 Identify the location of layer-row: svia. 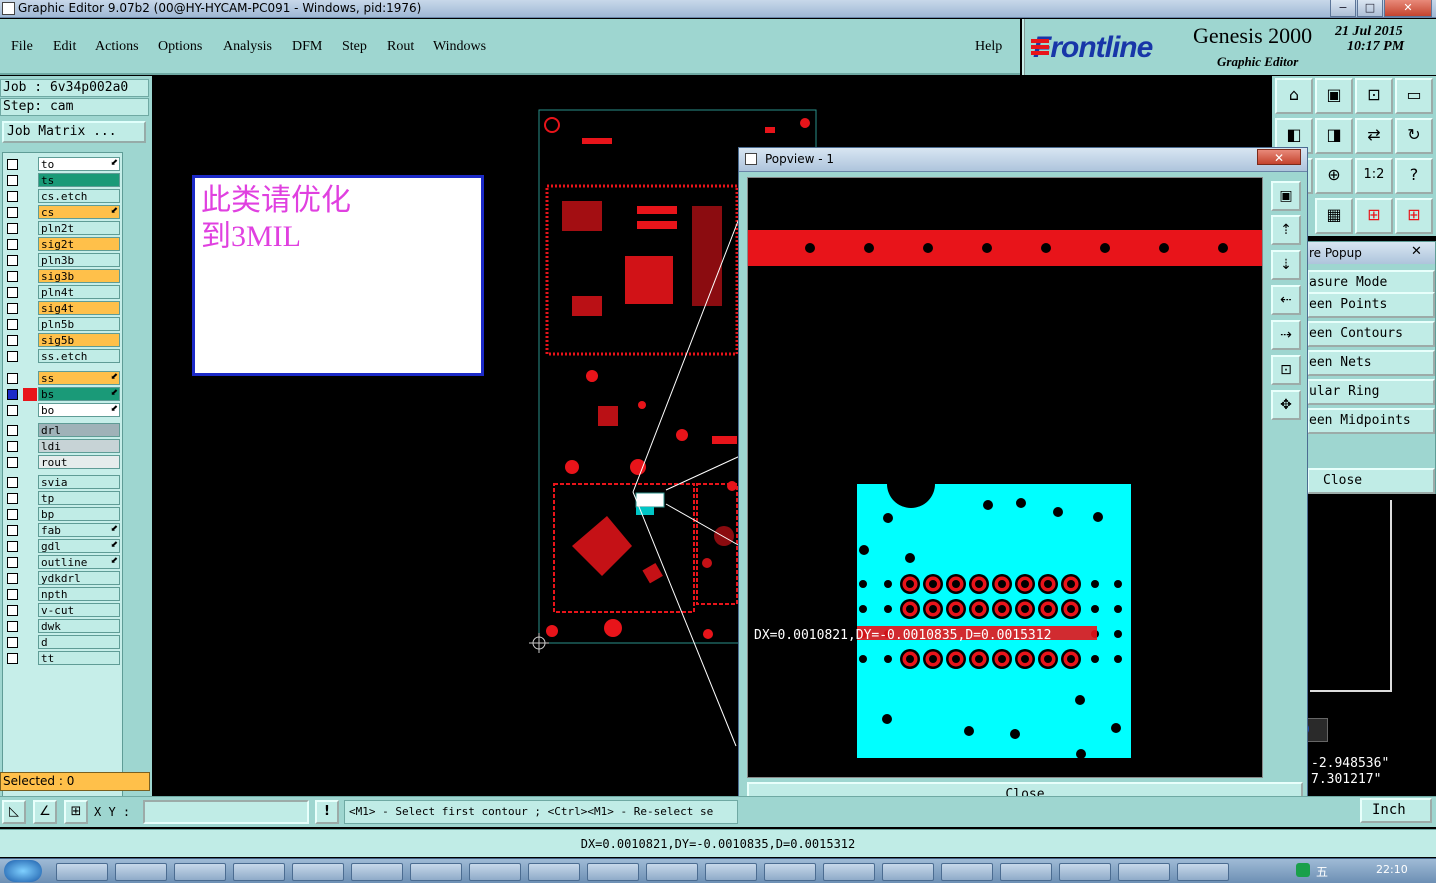
(63, 482).